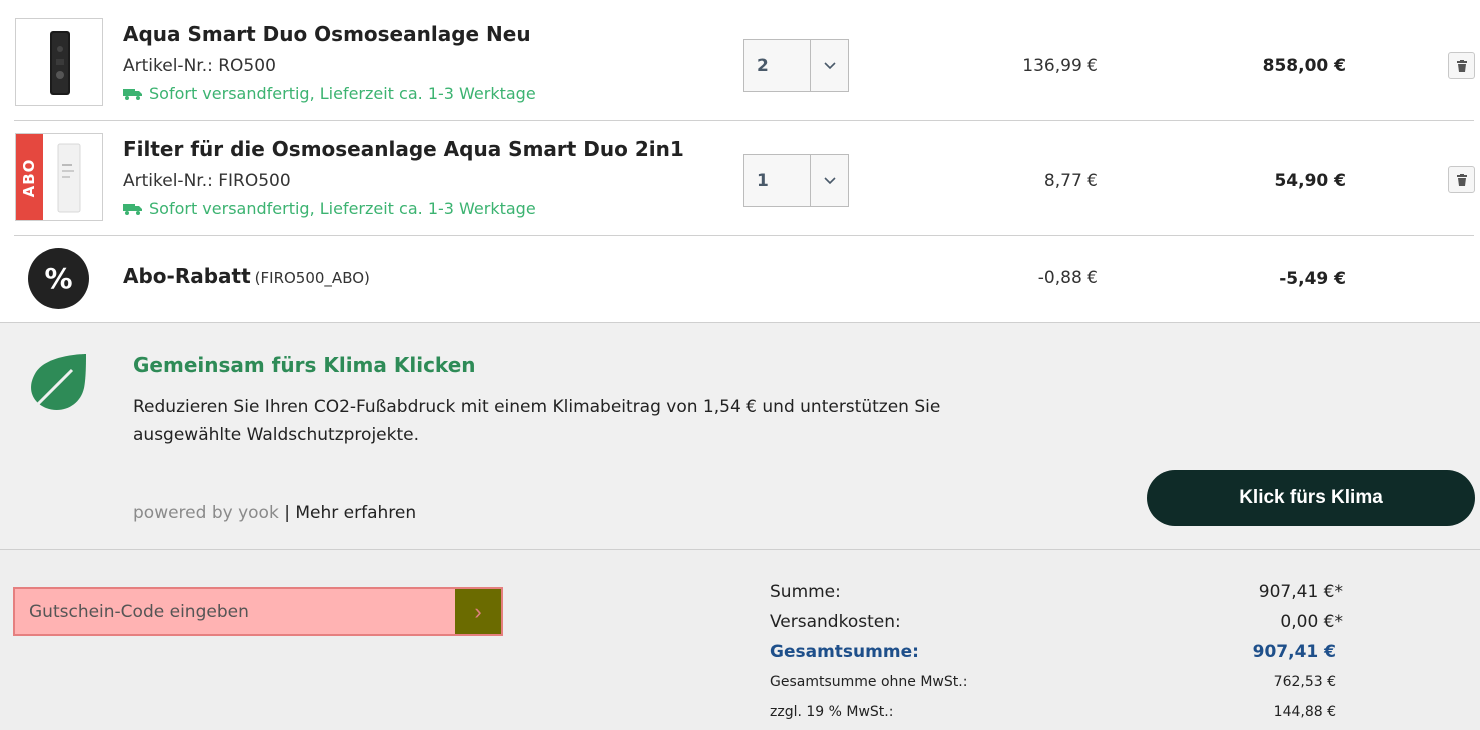 This screenshot has height=730, width=1480. What do you see at coordinates (207, 181) in the screenshot?
I see `product-article-number: Artikel-Nr.: FIRO500` at bounding box center [207, 181].